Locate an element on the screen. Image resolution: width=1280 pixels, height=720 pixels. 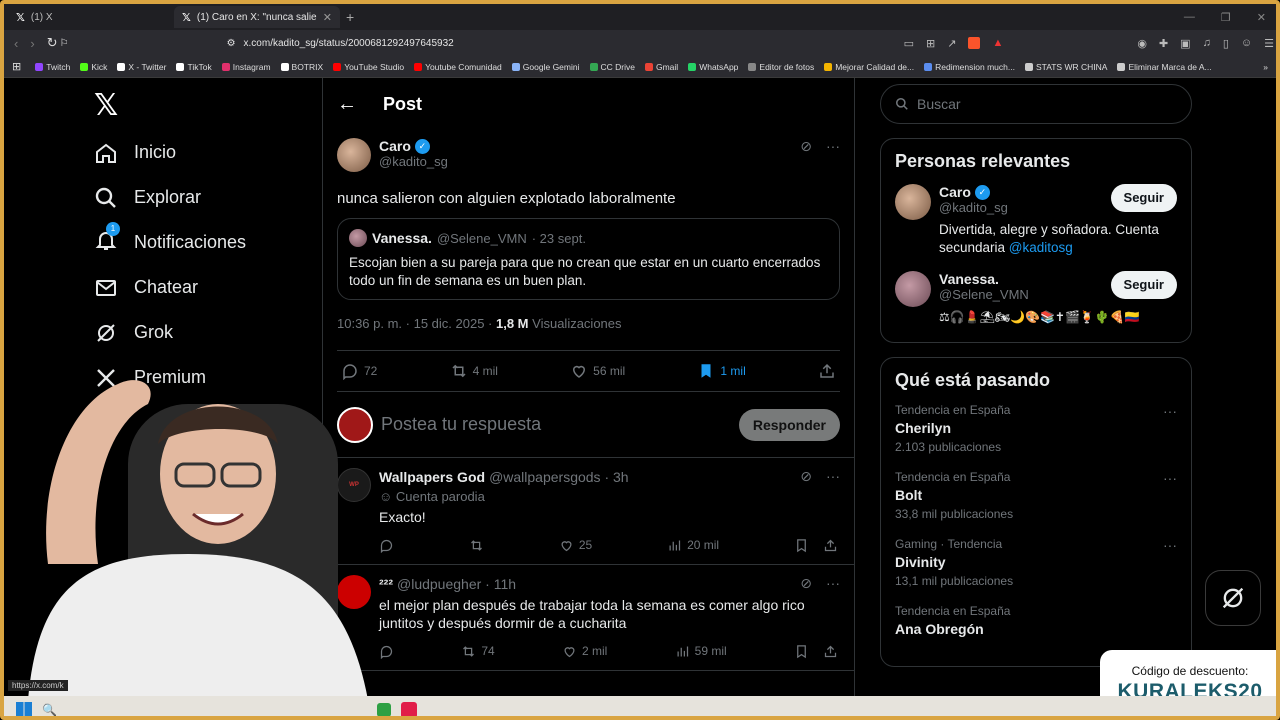
back-icon: ‹ is located at coordinates (16, 43).